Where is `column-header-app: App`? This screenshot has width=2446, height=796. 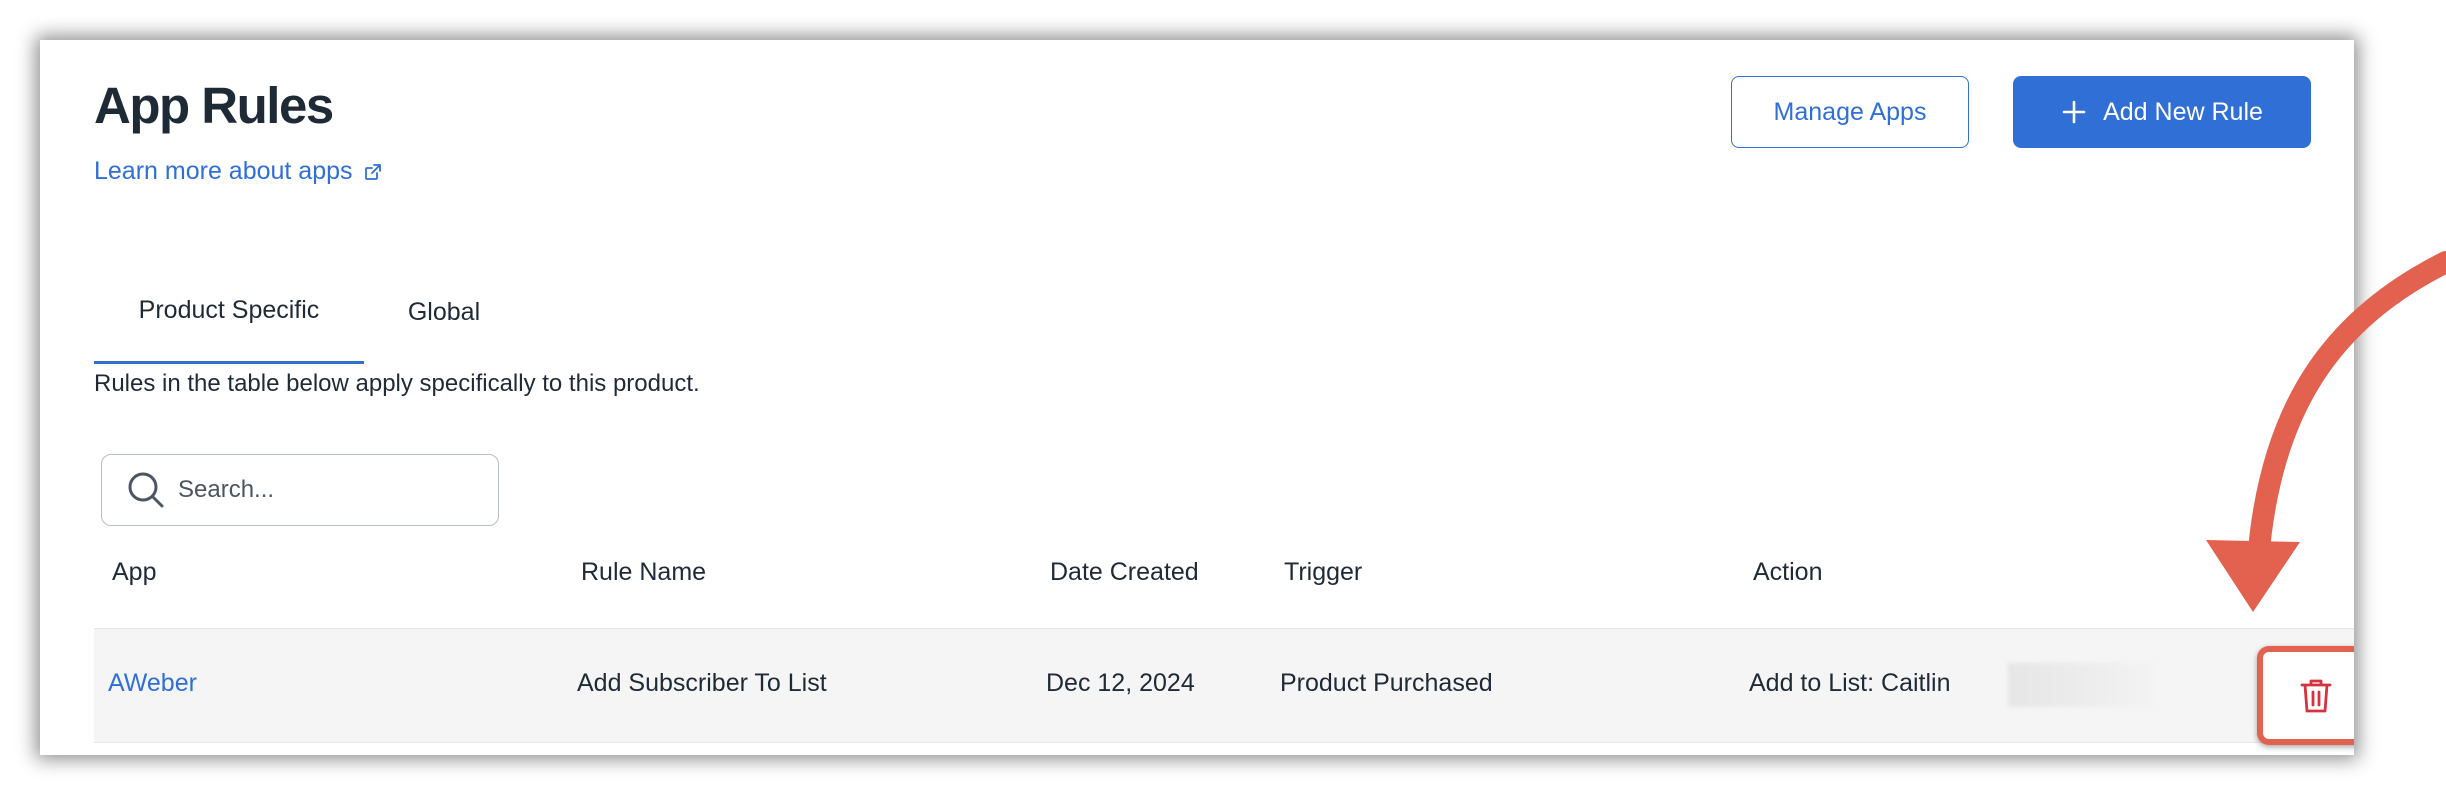 column-header-app: App is located at coordinates (134, 572).